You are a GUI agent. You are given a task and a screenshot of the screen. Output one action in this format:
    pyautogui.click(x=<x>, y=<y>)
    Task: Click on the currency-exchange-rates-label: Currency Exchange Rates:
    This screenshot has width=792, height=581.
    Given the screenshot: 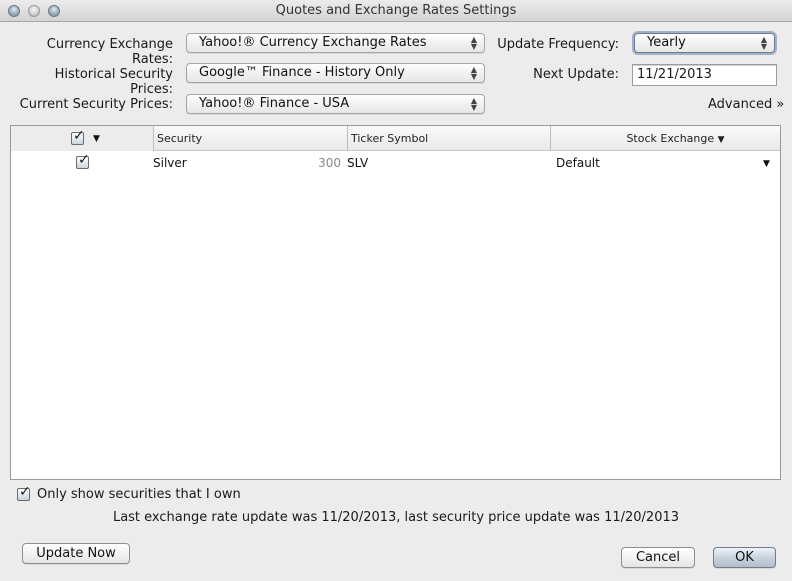 What is the action you would take?
    pyautogui.click(x=109, y=52)
    